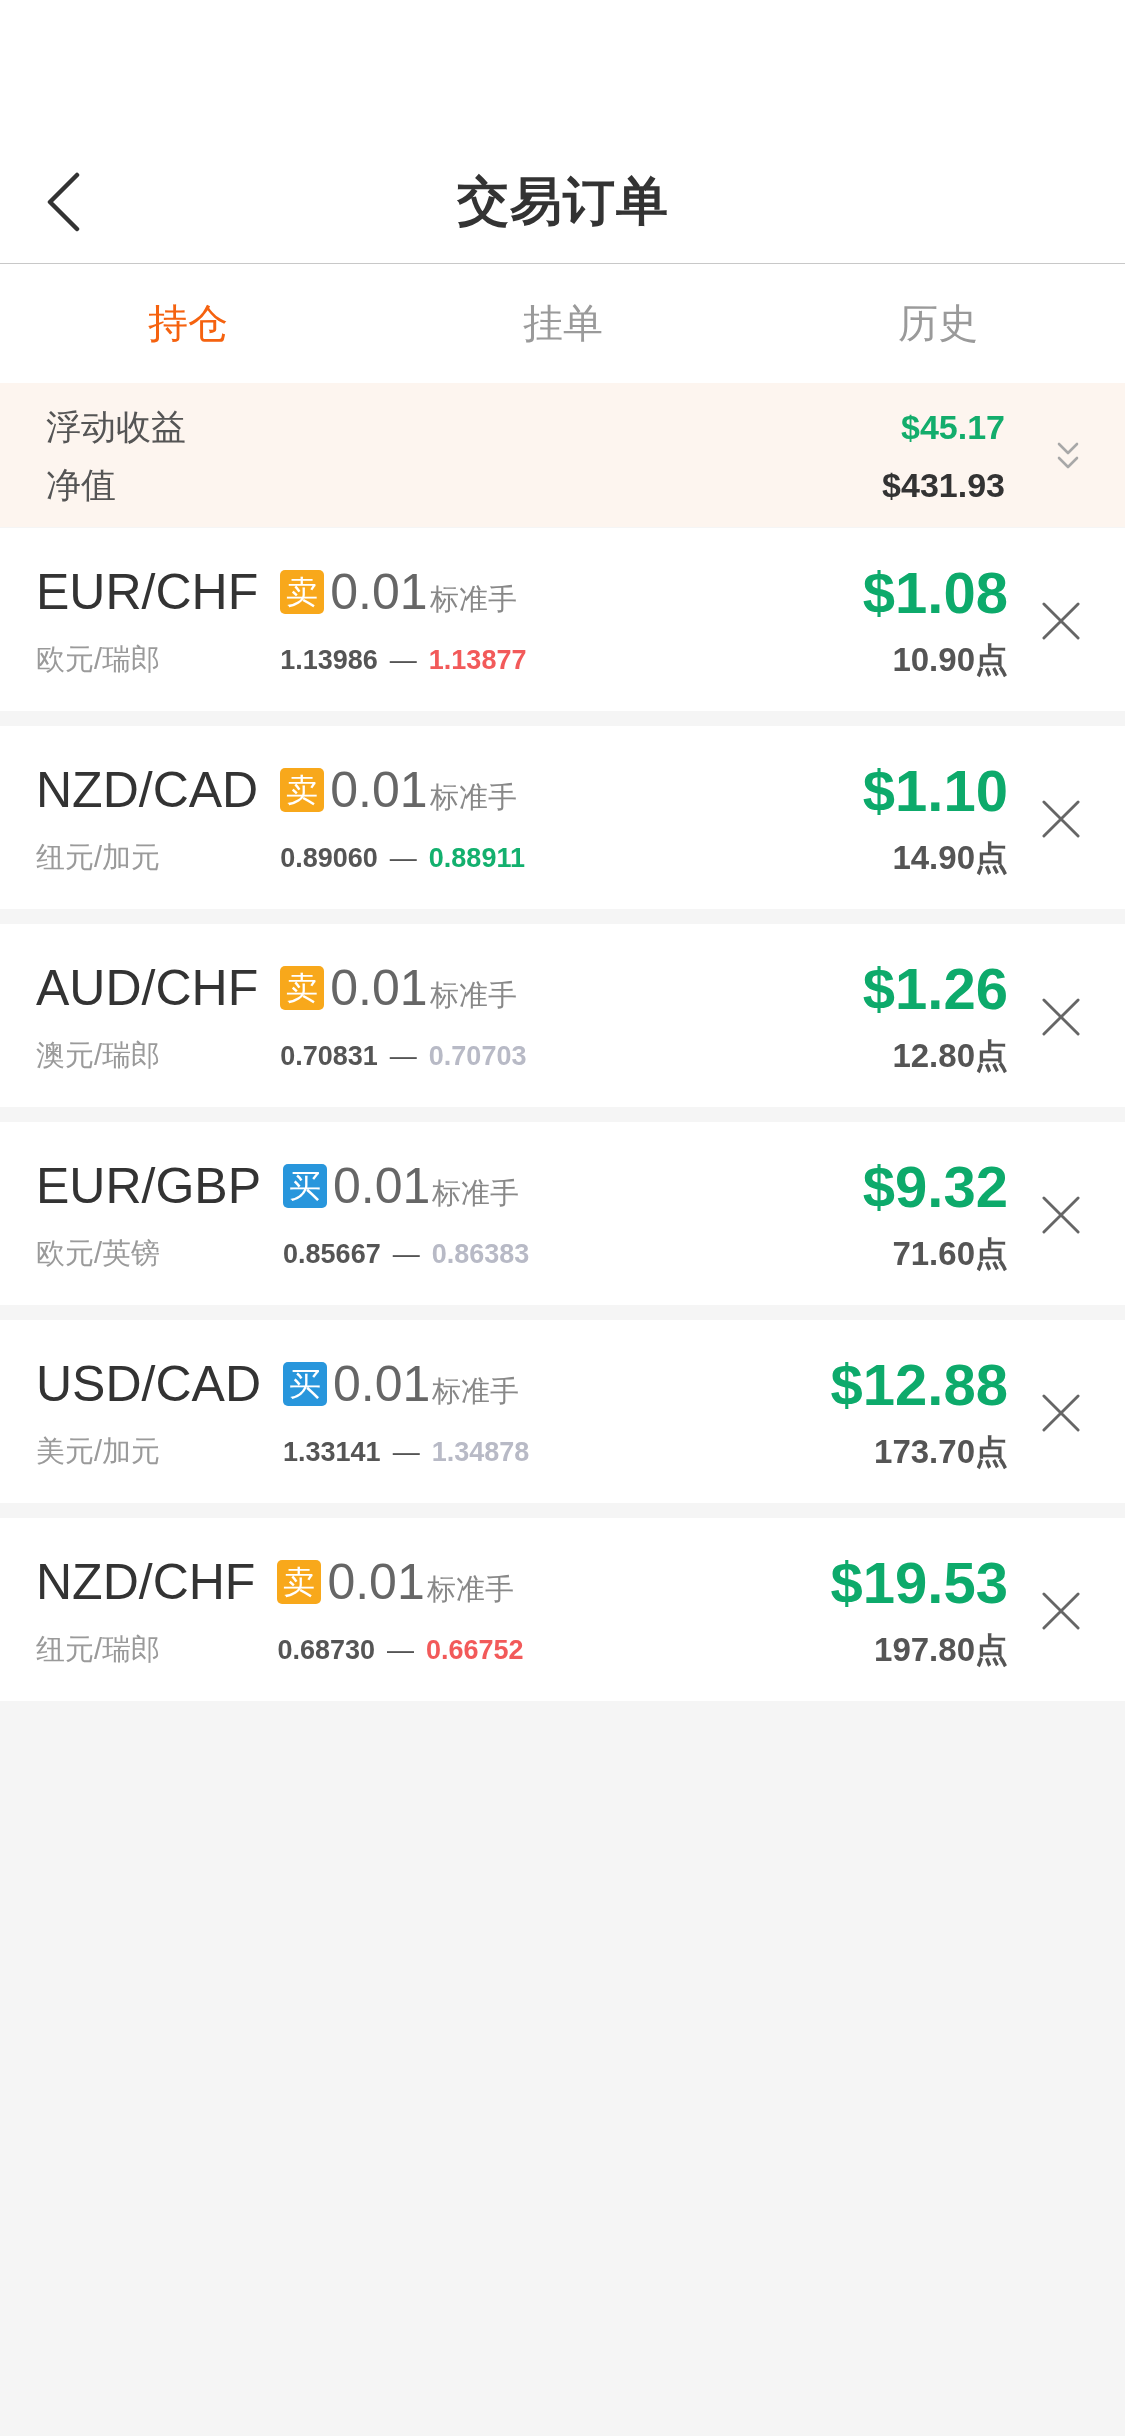  What do you see at coordinates (329, 1056) in the screenshot?
I see `open-price: 0.70831` at bounding box center [329, 1056].